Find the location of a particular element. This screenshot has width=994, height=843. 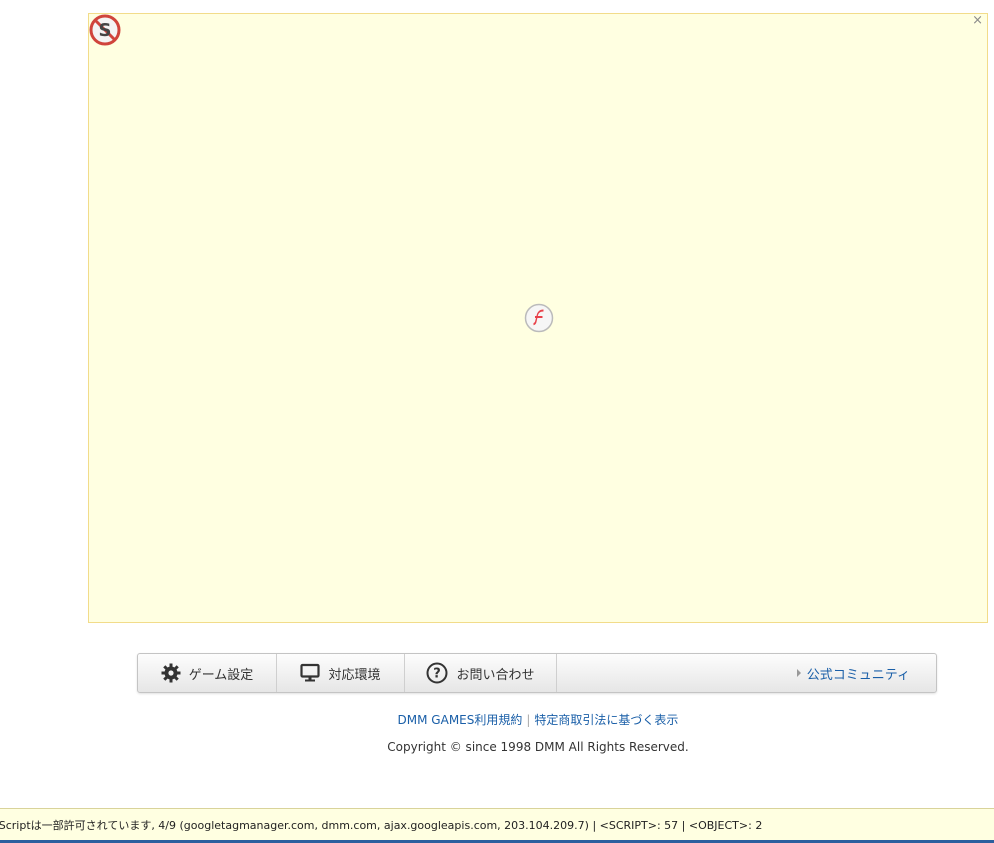

commerce-law-link: 特定商取引法に基づく表示 is located at coordinates (606, 720).